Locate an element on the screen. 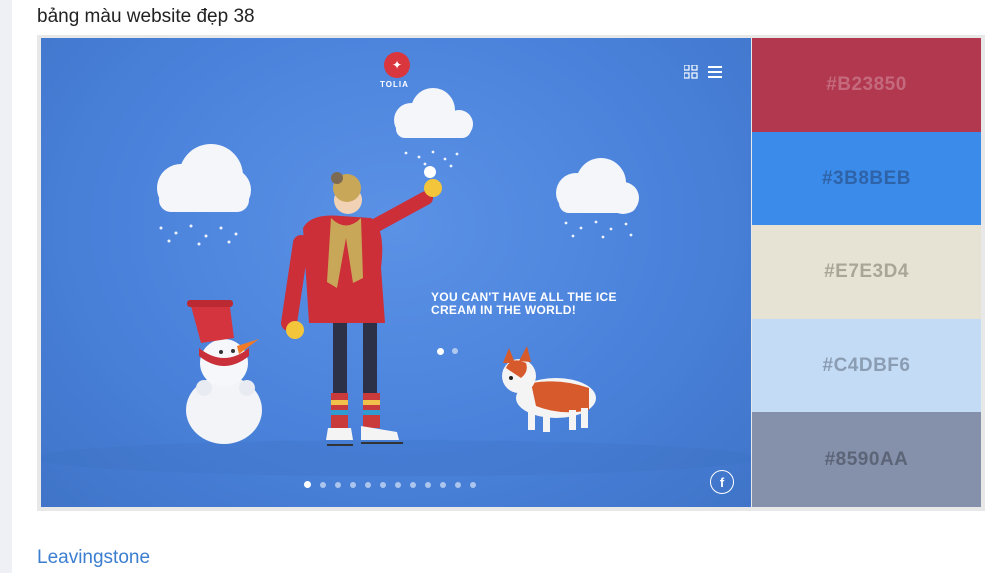 This screenshot has height=573, width=999. color-swatch-label: #8590AA is located at coordinates (866, 459).